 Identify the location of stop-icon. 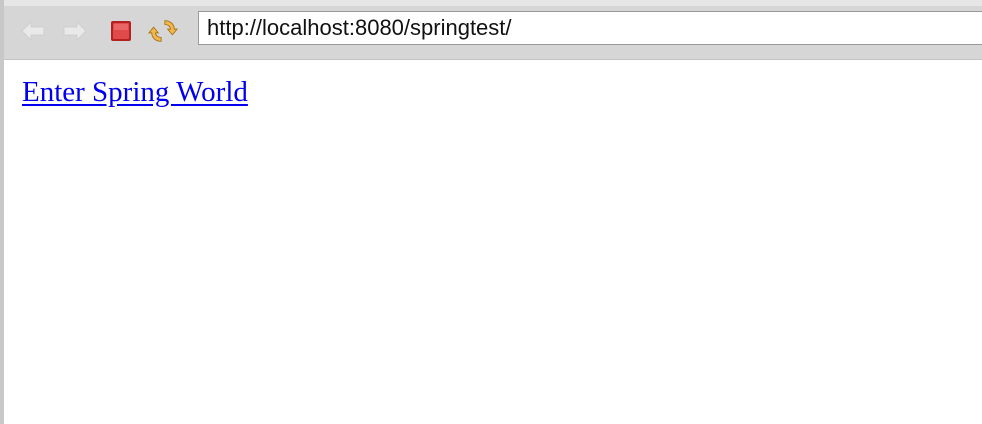
(121, 31).